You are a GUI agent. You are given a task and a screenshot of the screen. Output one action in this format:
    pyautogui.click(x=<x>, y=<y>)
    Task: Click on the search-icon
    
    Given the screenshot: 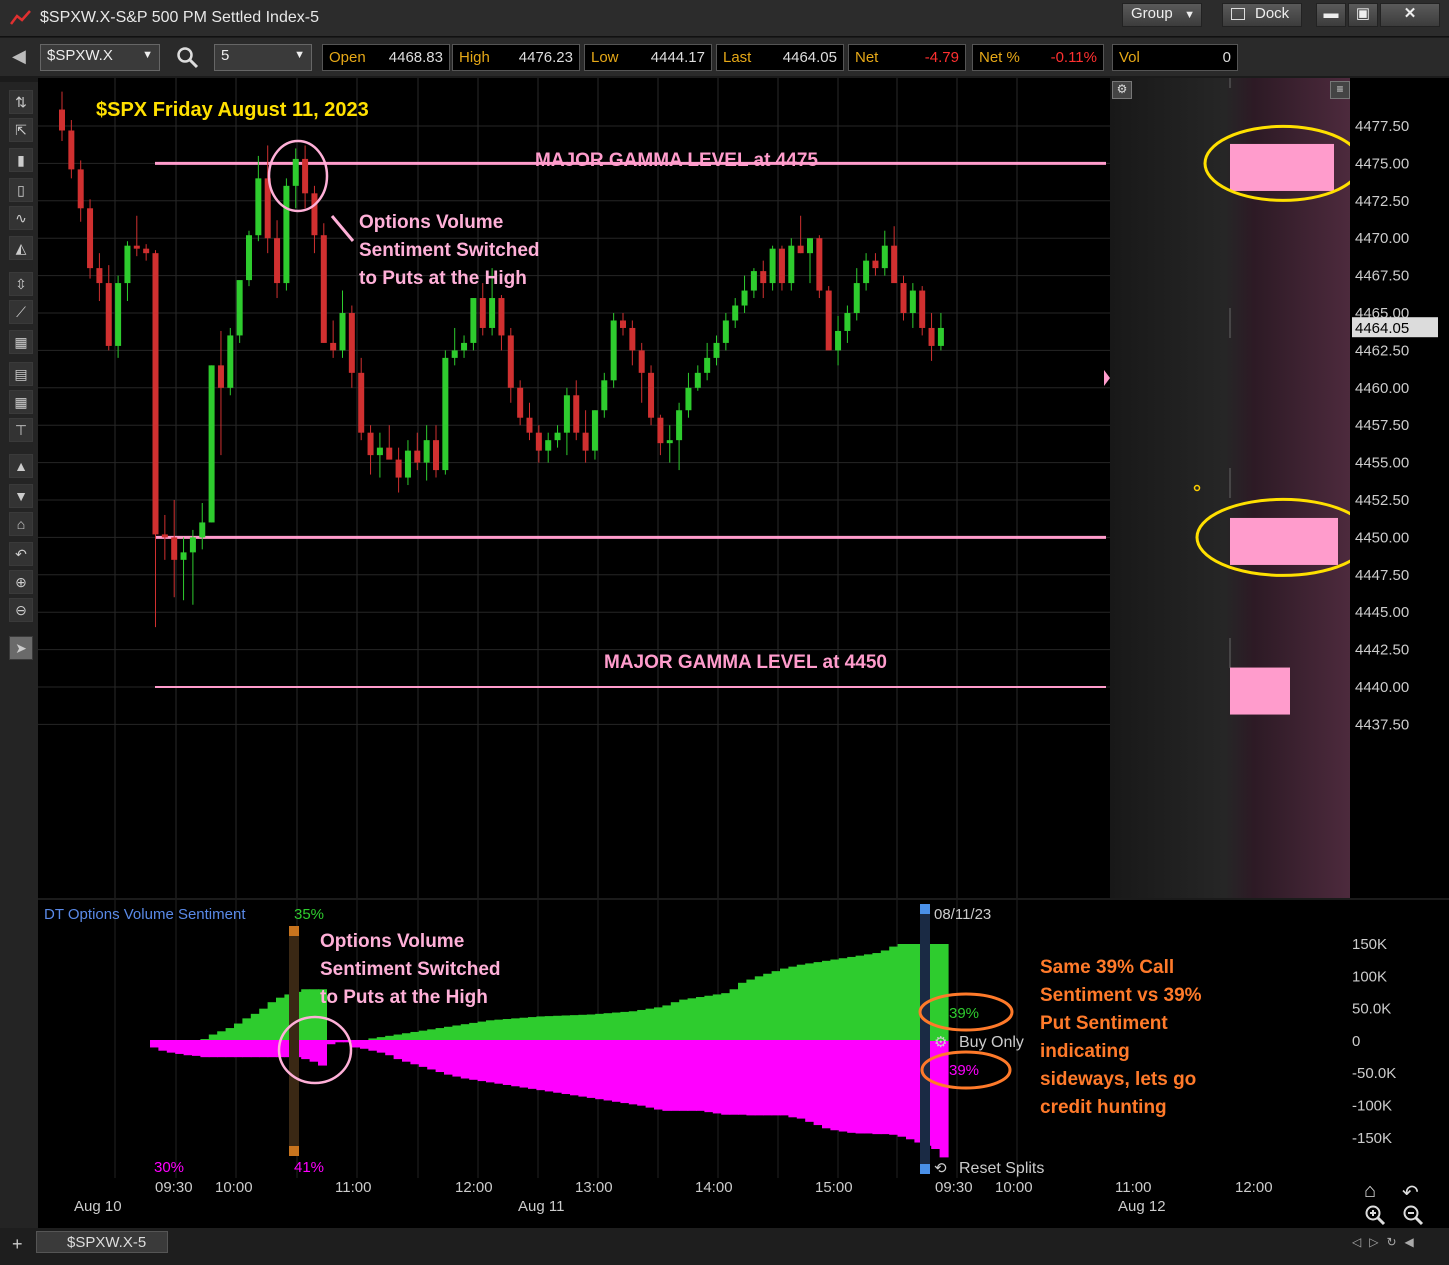 What is the action you would take?
    pyautogui.click(x=188, y=58)
    